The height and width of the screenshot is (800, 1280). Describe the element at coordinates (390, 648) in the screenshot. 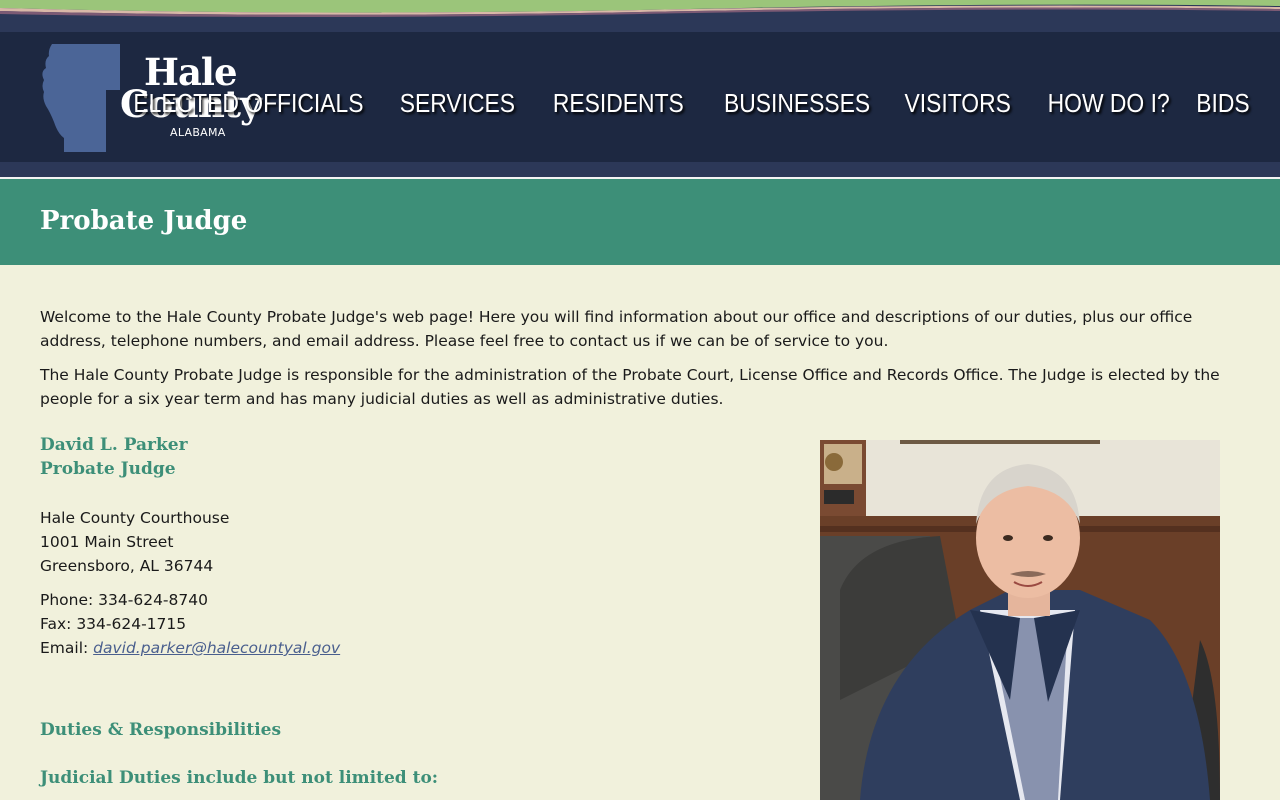

I see `email-row: Email: david.parker@halecountyal.gov` at that location.